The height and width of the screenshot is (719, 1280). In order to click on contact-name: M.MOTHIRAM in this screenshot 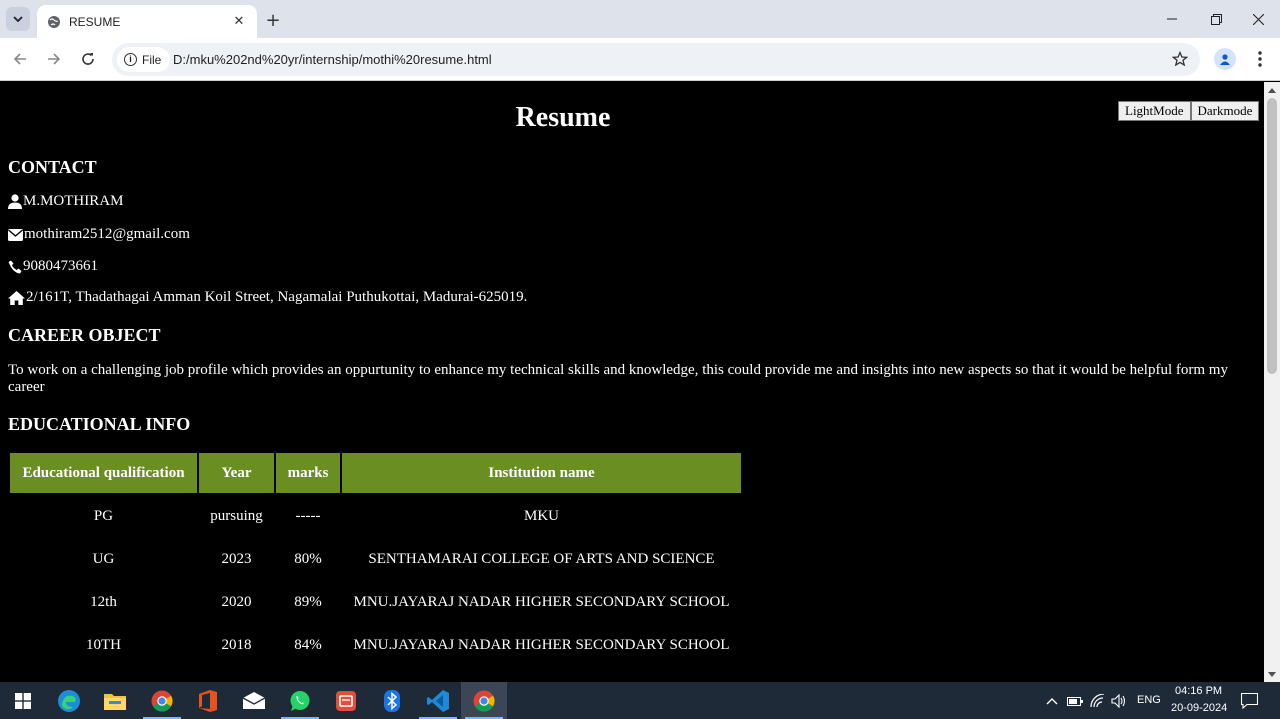, I will do `click(73, 201)`.